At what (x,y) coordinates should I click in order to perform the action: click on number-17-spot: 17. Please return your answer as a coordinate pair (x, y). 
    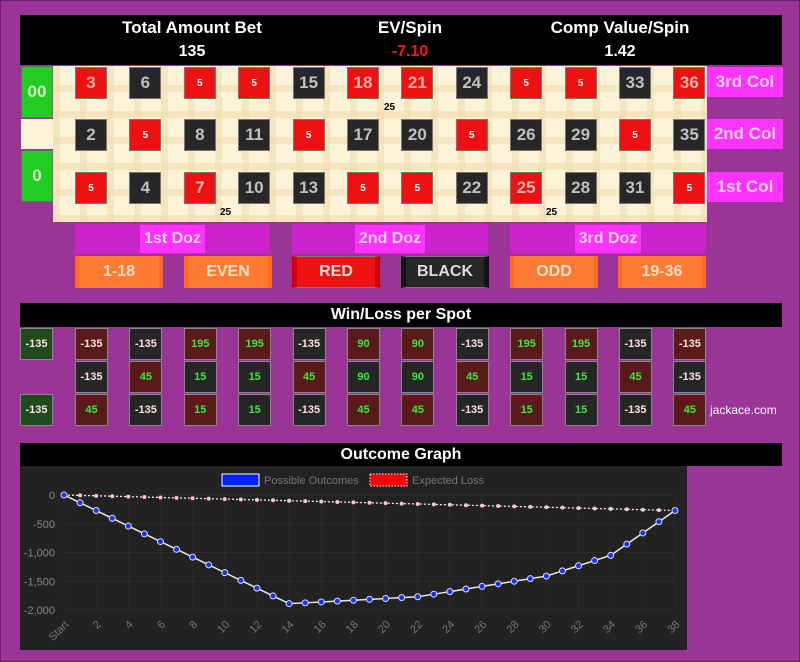
    Looking at the image, I should click on (363, 135).